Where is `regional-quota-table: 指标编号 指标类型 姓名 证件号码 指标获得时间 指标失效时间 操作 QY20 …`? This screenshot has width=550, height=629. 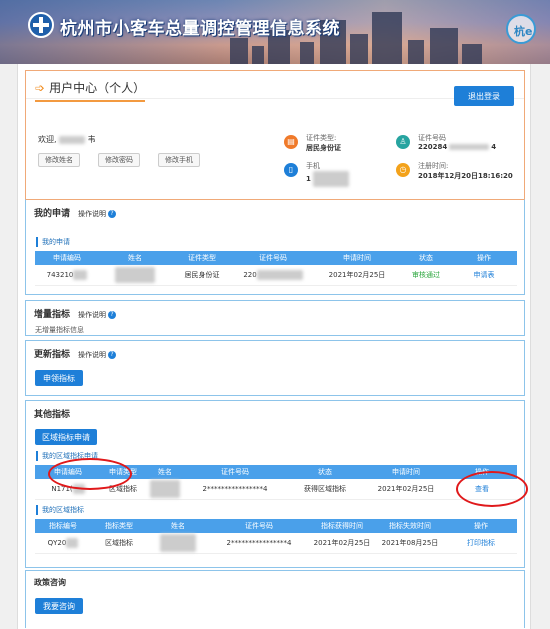 regional-quota-table: 指标编号 指标类型 姓名 证件号码 指标获得时间 指标失效时间 操作 QY20 … is located at coordinates (276, 536).